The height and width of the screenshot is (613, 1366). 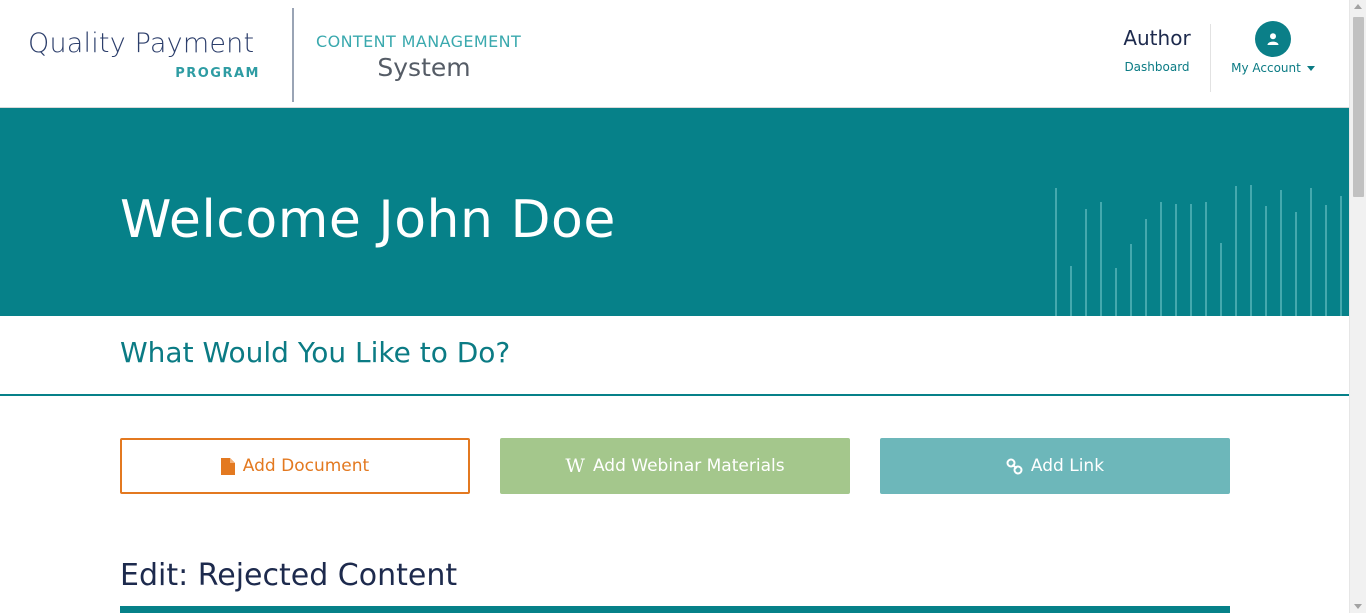 What do you see at coordinates (289, 575) in the screenshot?
I see `rejected-content-title: Edit: Rejected Content` at bounding box center [289, 575].